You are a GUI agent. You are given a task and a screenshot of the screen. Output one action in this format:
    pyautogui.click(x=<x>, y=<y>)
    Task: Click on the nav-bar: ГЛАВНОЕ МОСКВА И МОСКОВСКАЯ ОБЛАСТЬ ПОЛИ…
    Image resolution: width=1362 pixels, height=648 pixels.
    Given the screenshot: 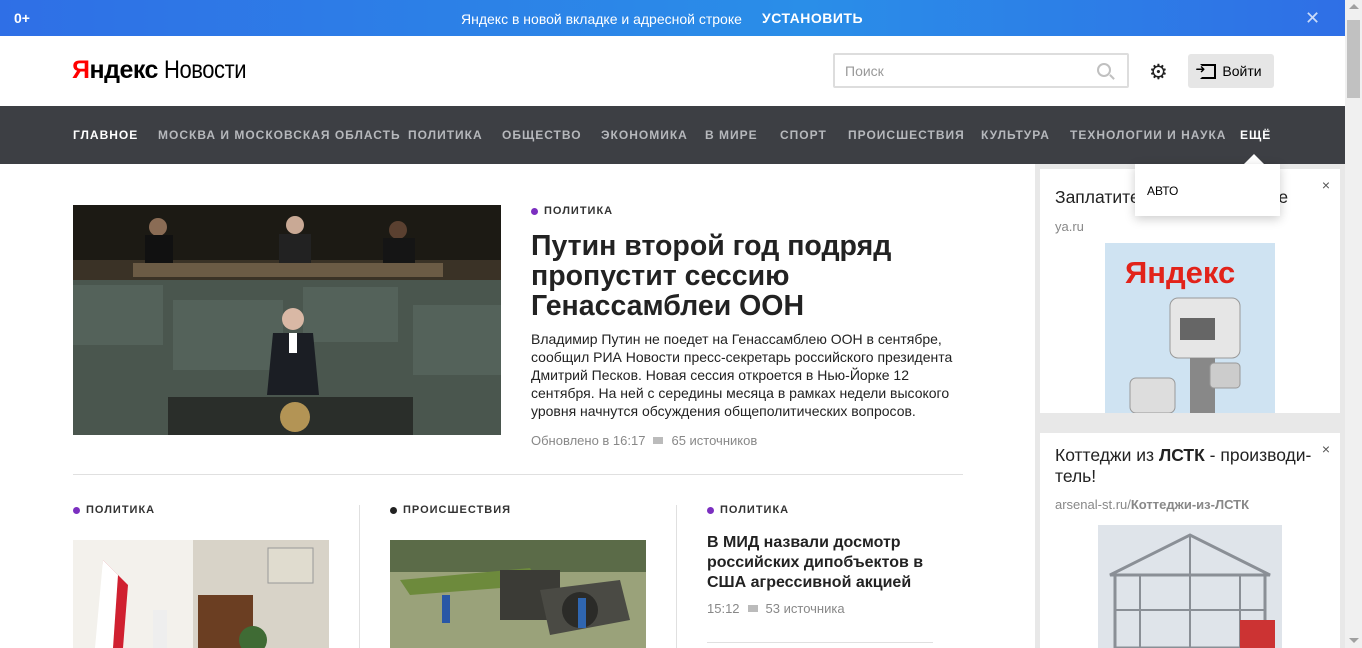 What is the action you would take?
    pyautogui.click(x=672, y=135)
    